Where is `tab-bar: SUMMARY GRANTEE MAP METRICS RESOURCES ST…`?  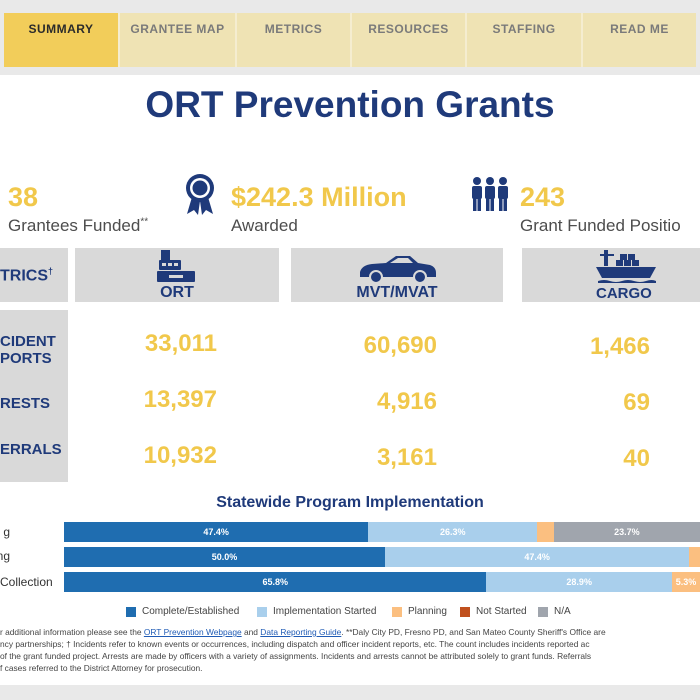 tab-bar: SUMMARY GRANTEE MAP METRICS RESOURCES ST… is located at coordinates (350, 37).